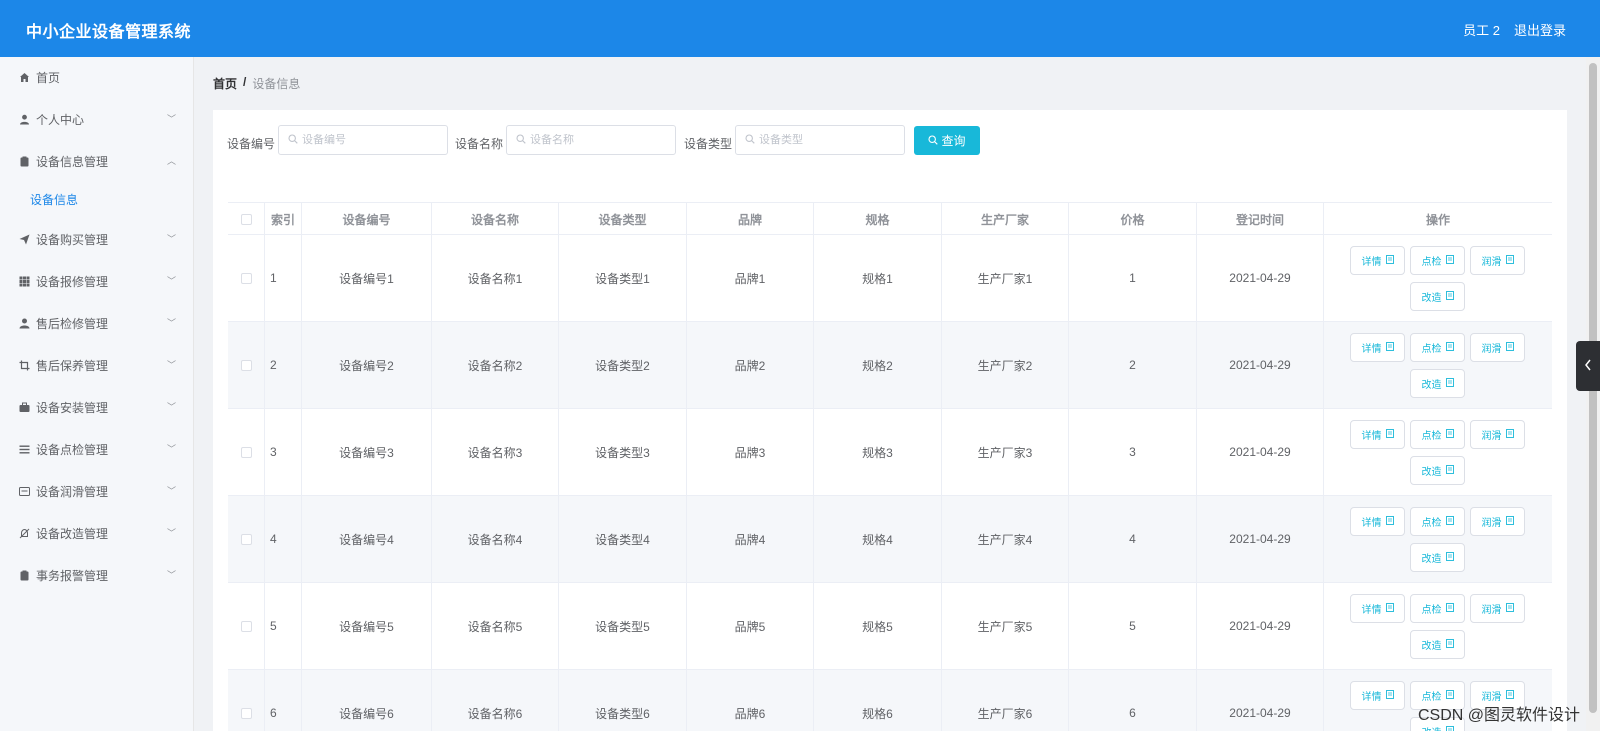 The width and height of the screenshot is (1600, 731). What do you see at coordinates (251, 144) in the screenshot?
I see `search-label-code: 设备编号` at bounding box center [251, 144].